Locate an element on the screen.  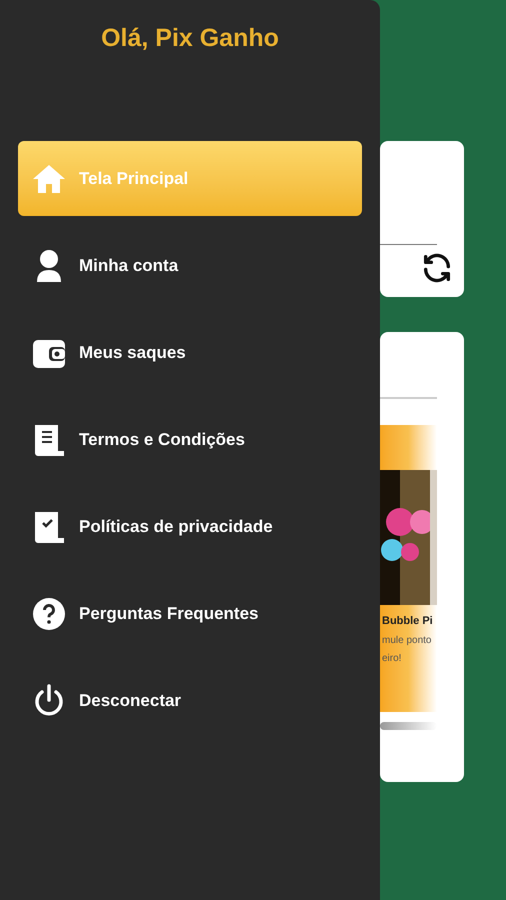
greeting: Olá, Pix Ganho is located at coordinates (190, 38).